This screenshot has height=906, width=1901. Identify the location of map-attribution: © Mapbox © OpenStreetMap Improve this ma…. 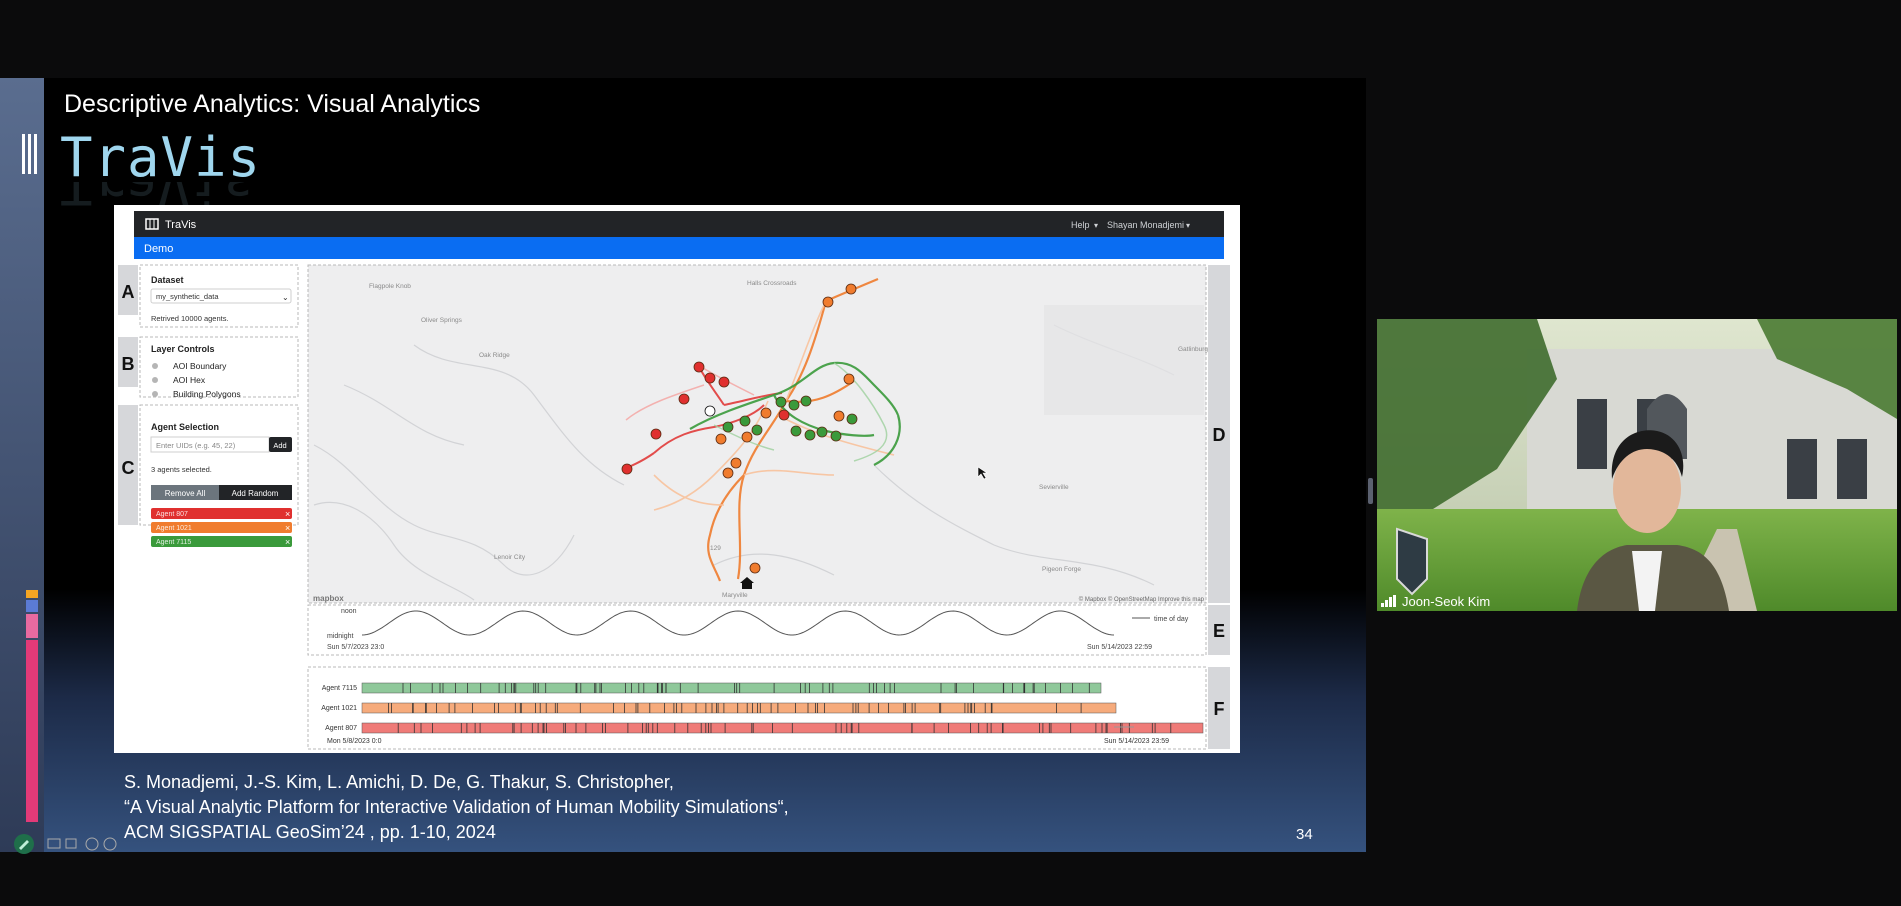
(1142, 599).